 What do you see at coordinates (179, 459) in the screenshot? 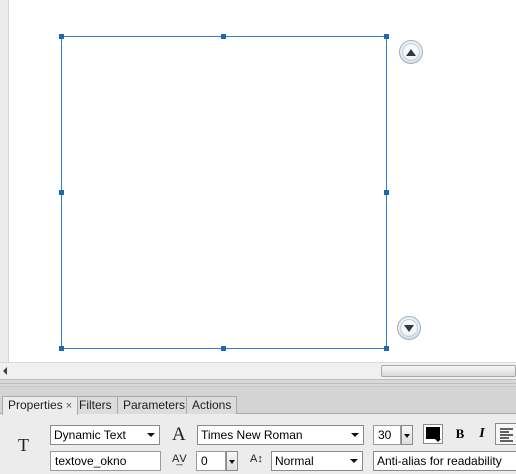
I see `letter-spacing-icon: A͢V` at bounding box center [179, 459].